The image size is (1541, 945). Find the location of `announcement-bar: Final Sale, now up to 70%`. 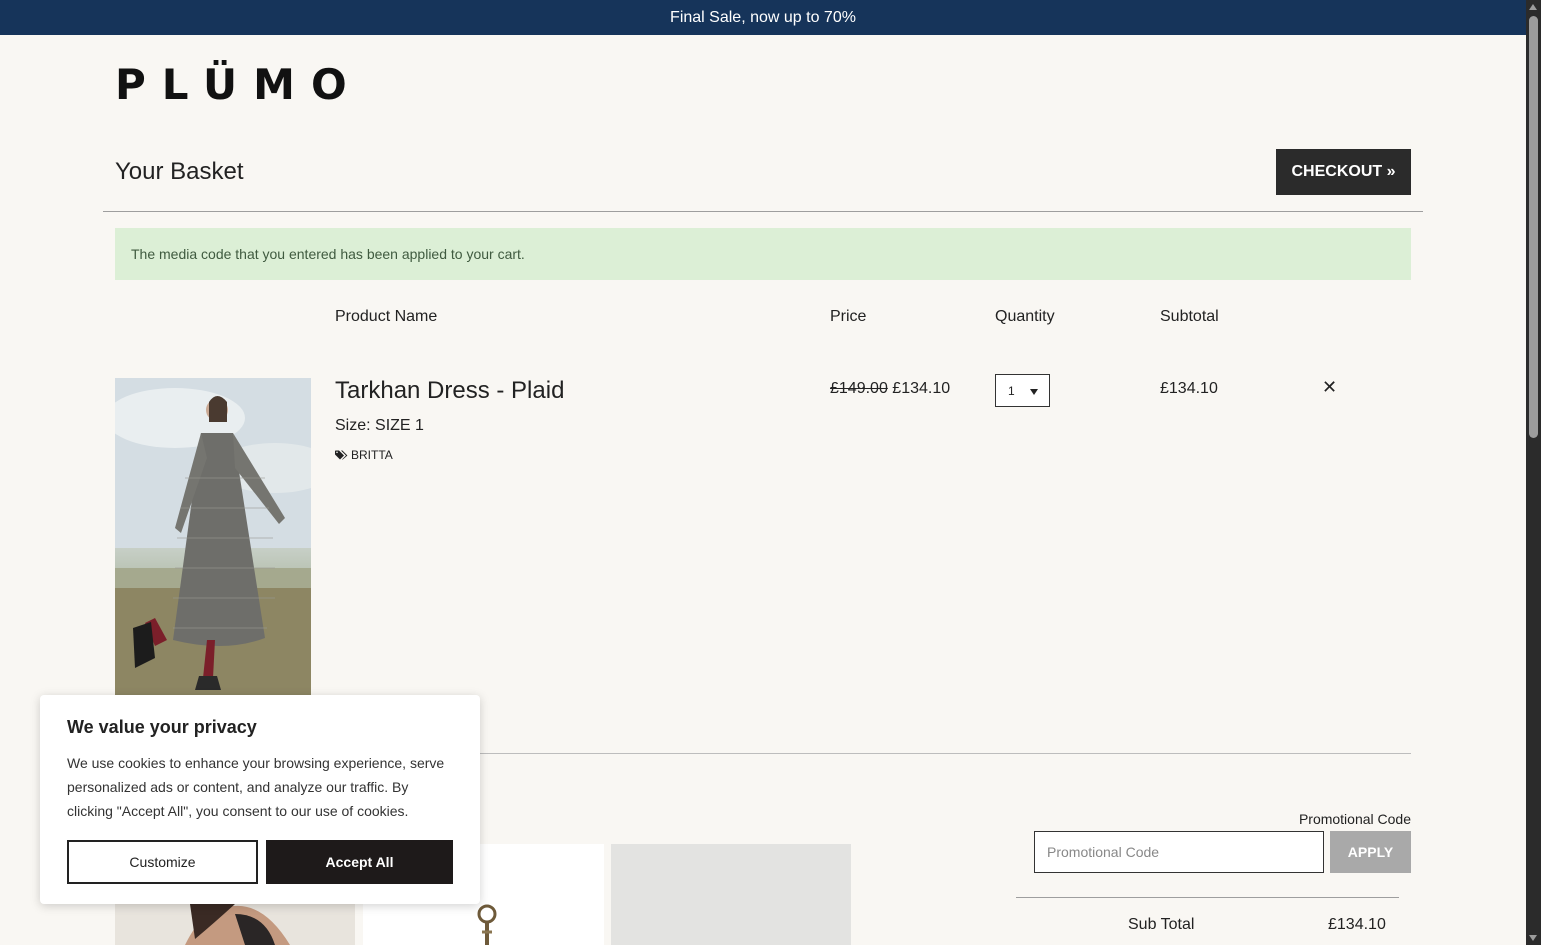

announcement-bar: Final Sale, now up to 70% is located at coordinates (763, 17).